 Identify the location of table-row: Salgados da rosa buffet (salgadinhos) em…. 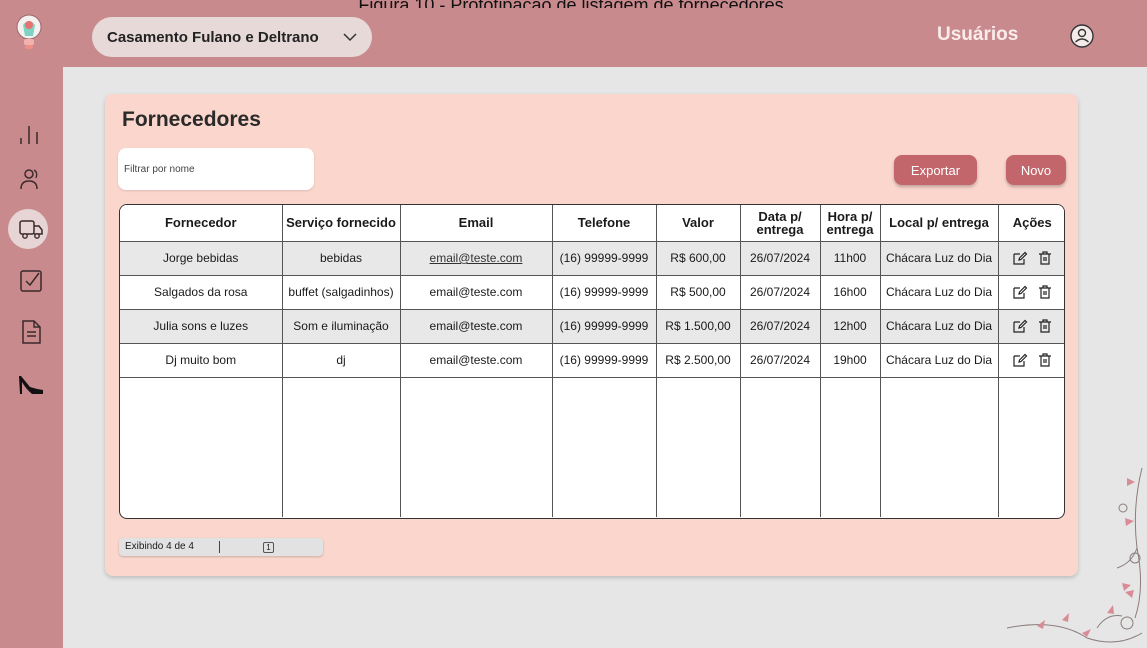
(592, 292).